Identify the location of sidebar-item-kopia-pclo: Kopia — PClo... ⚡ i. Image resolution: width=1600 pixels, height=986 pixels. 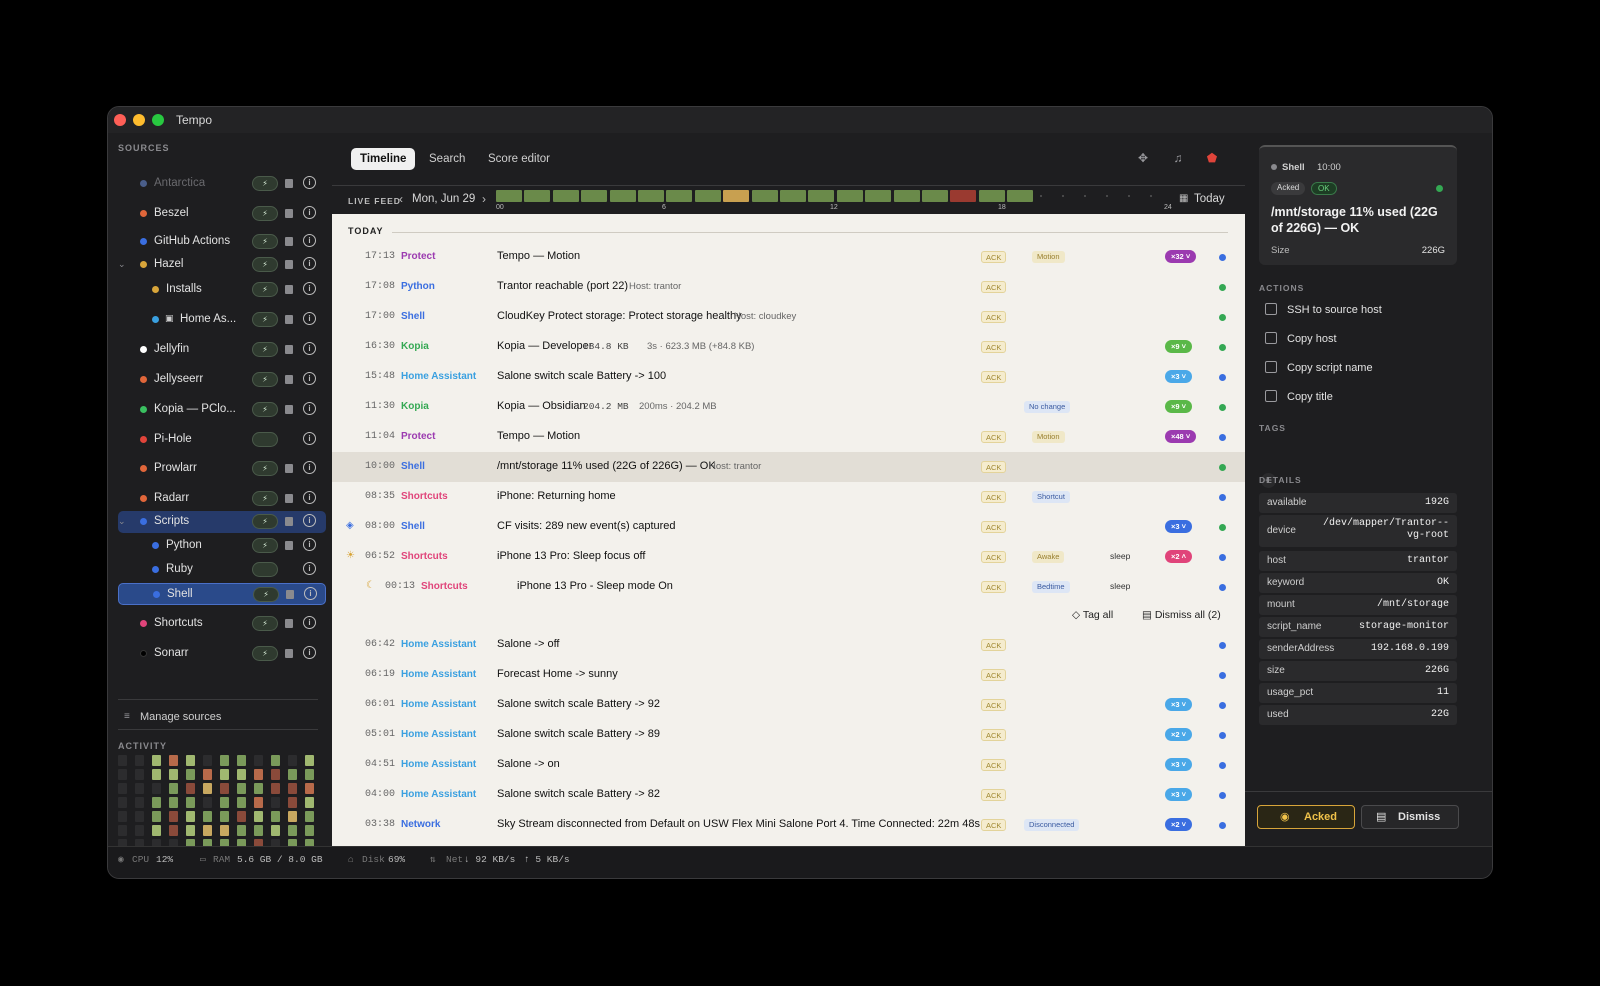
(222, 410).